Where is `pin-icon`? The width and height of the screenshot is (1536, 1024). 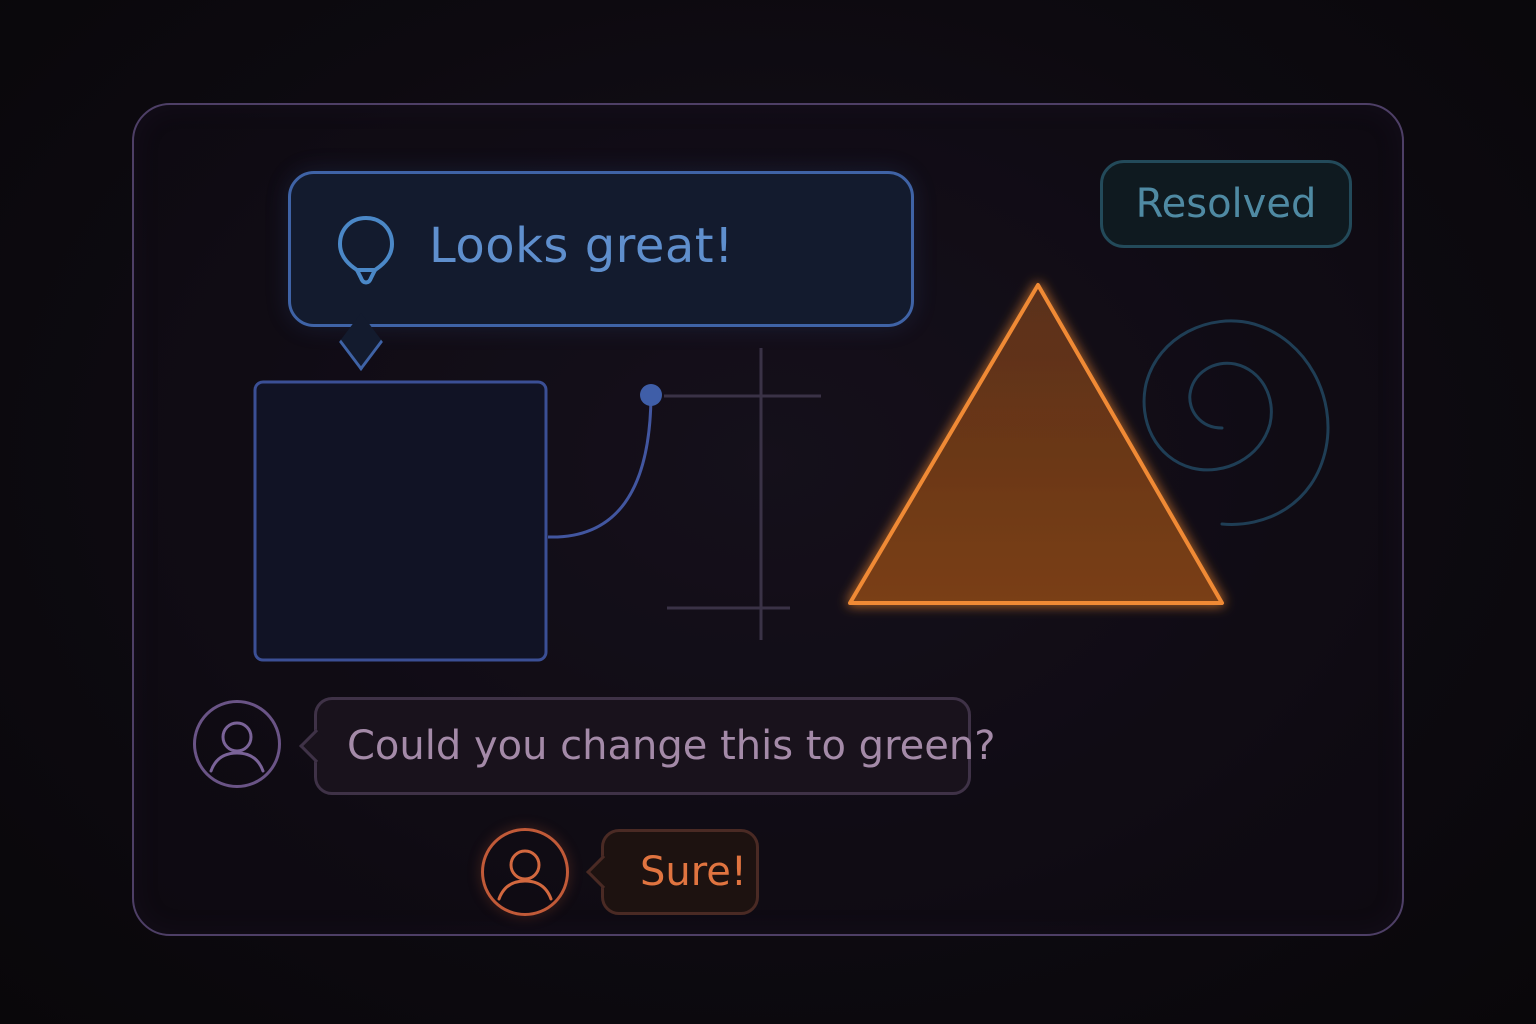
pin-icon is located at coordinates (366, 250).